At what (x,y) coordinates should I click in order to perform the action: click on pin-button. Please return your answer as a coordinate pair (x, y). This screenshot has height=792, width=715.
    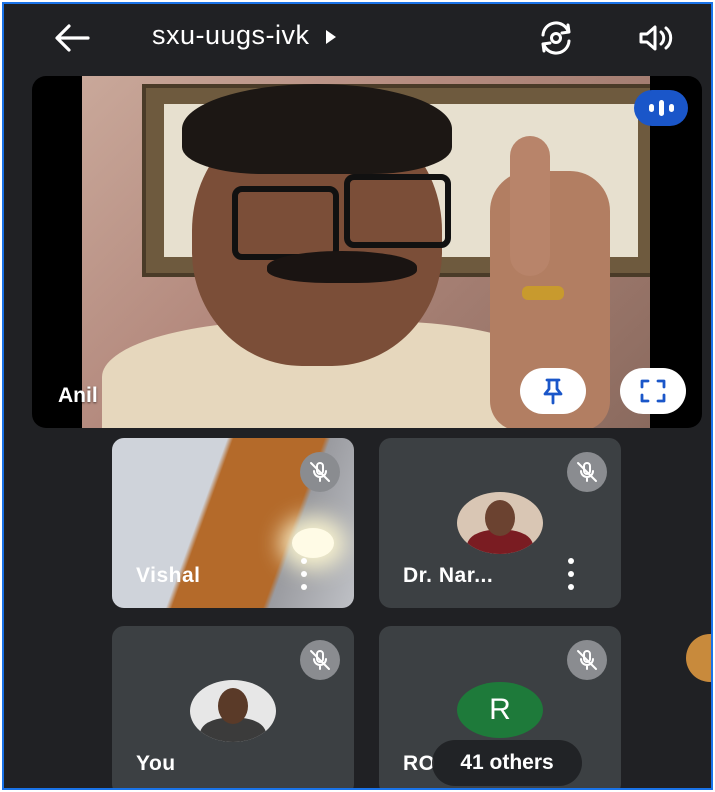
    Looking at the image, I should click on (553, 391).